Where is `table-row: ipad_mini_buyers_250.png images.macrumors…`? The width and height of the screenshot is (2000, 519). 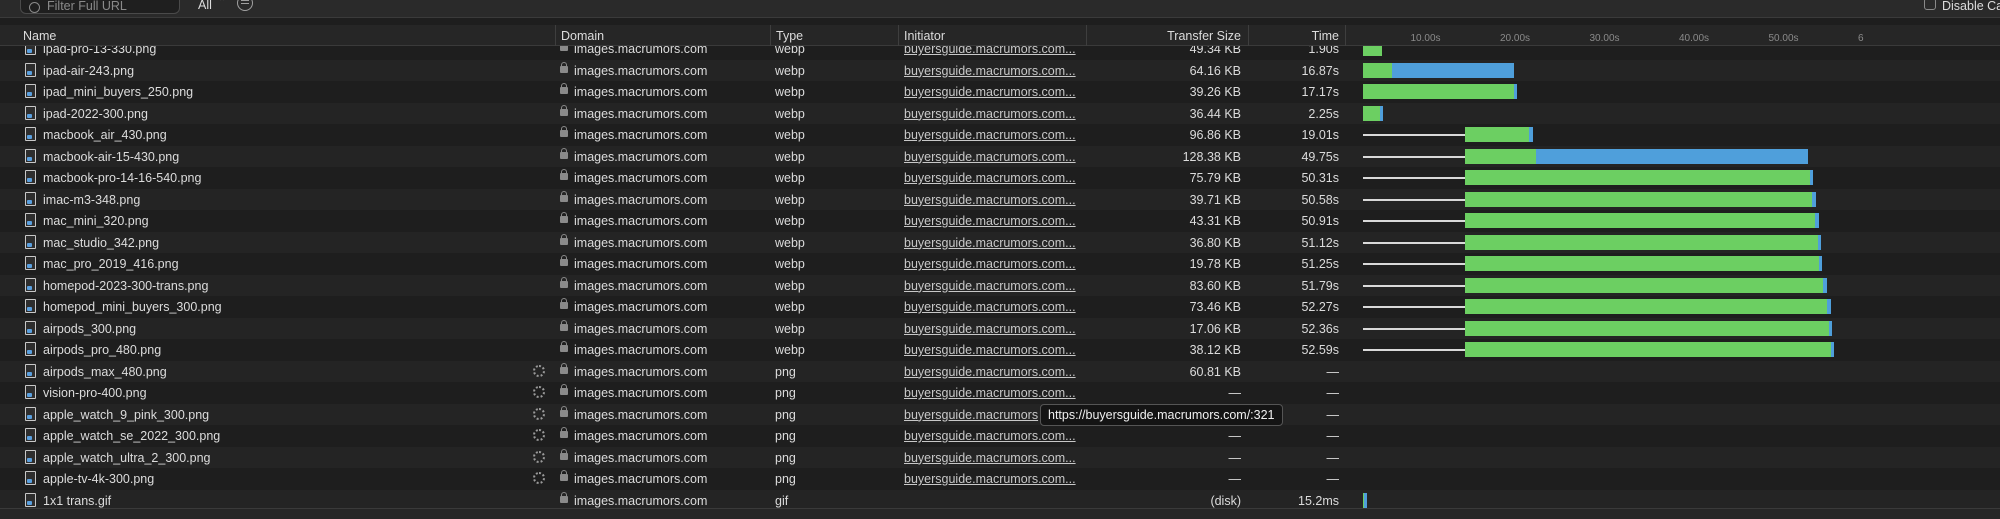 table-row: ipad_mini_buyers_250.png images.macrumors… is located at coordinates (1000, 92).